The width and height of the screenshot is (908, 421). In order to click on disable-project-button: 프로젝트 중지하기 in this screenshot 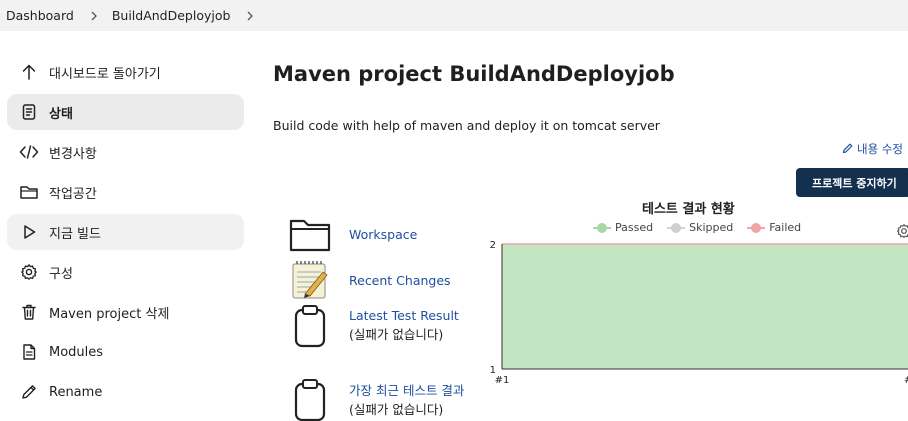, I will do `click(852, 182)`.